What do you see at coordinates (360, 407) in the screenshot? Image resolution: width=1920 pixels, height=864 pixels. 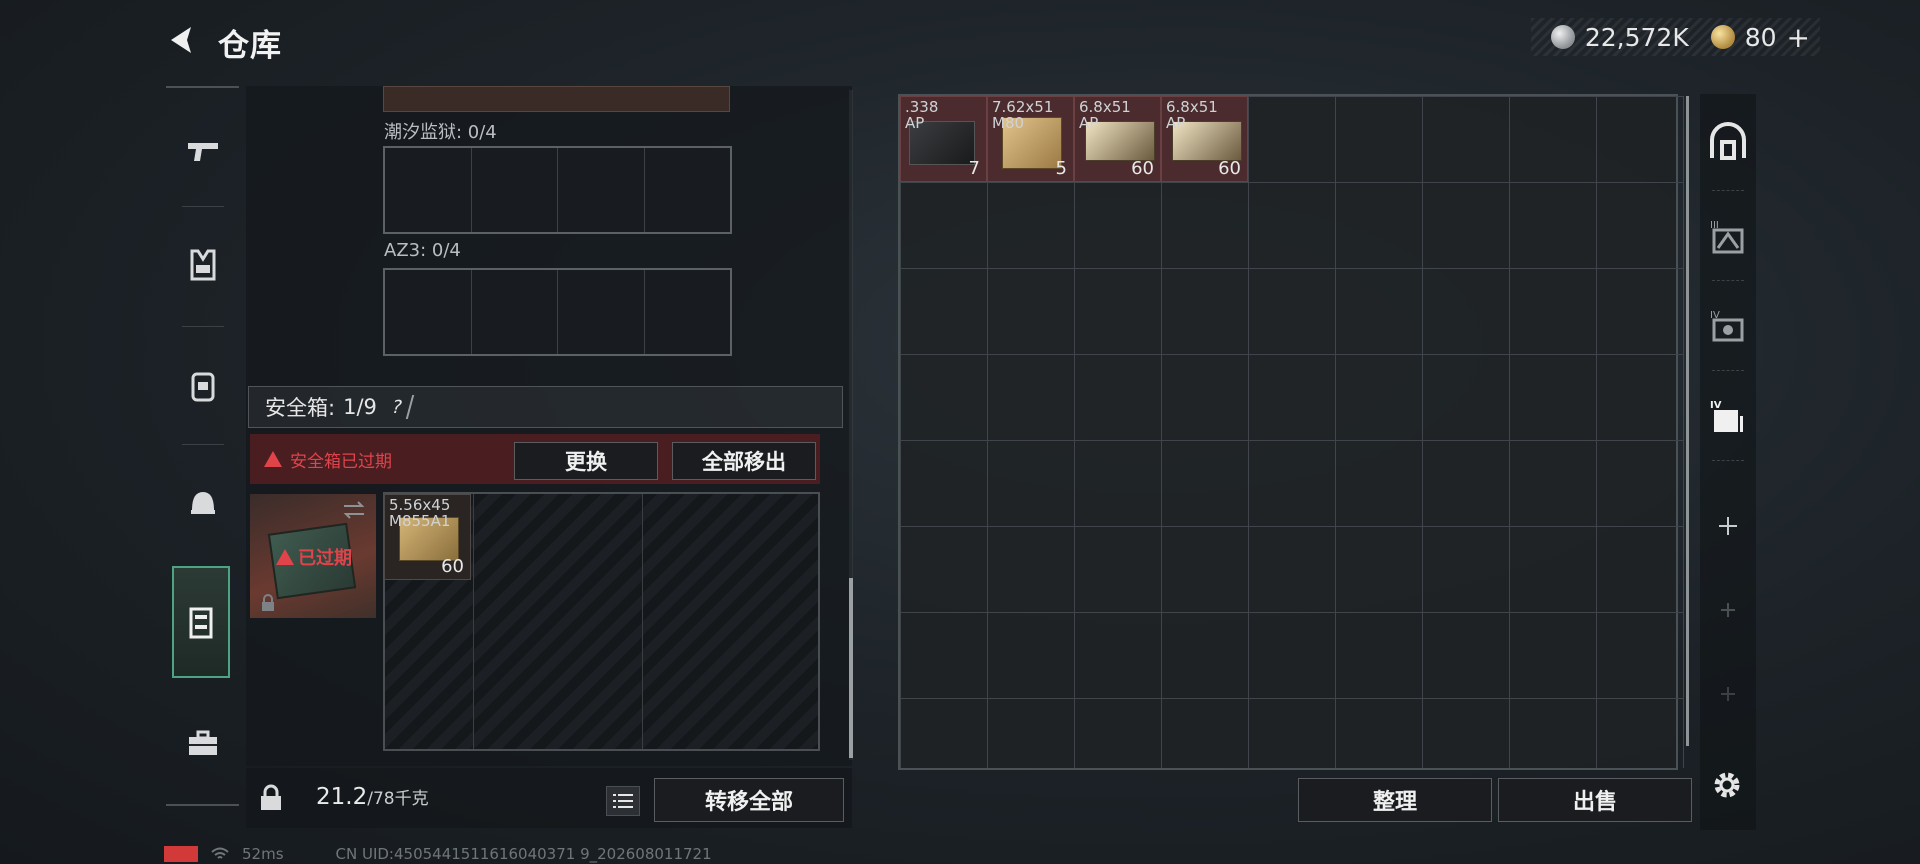 I see `safebox-count: 1/9` at bounding box center [360, 407].